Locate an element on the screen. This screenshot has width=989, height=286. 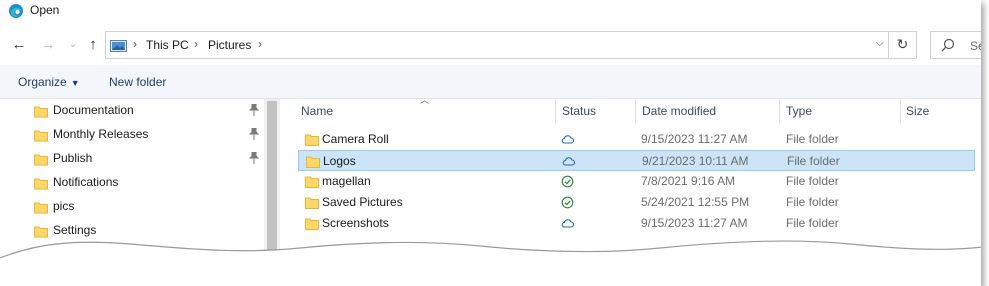
refresh-button: ↻ is located at coordinates (902, 45).